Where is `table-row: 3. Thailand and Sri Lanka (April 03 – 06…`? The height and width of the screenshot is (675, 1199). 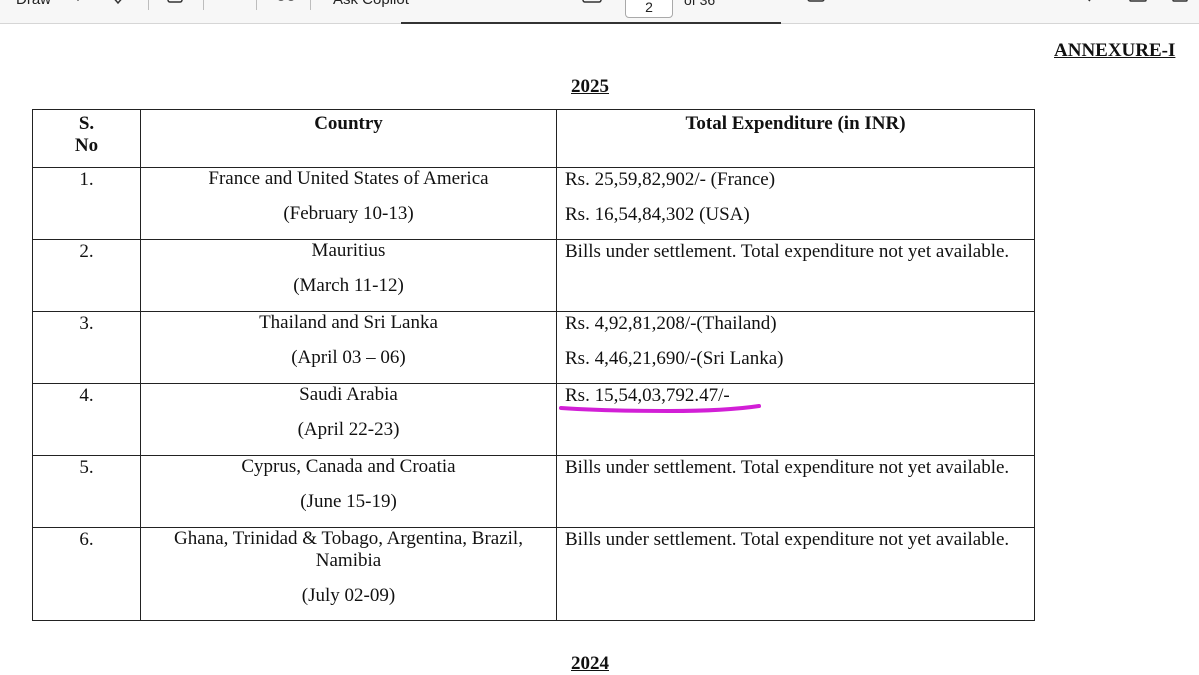 table-row: 3. Thailand and Sri Lanka (April 03 – 06… is located at coordinates (533, 347).